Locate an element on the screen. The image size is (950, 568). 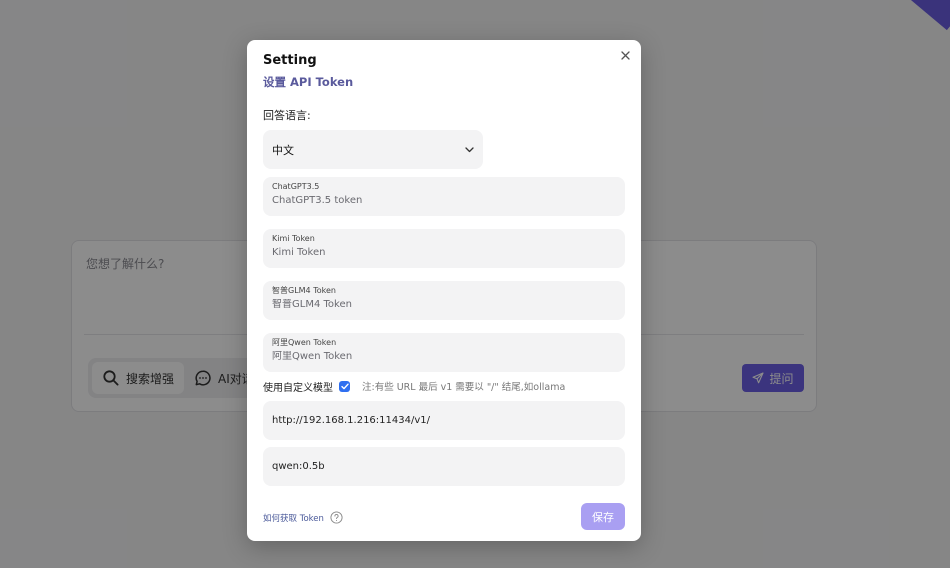
glm4-token-label: 智普GLM4 Token is located at coordinates (304, 290).